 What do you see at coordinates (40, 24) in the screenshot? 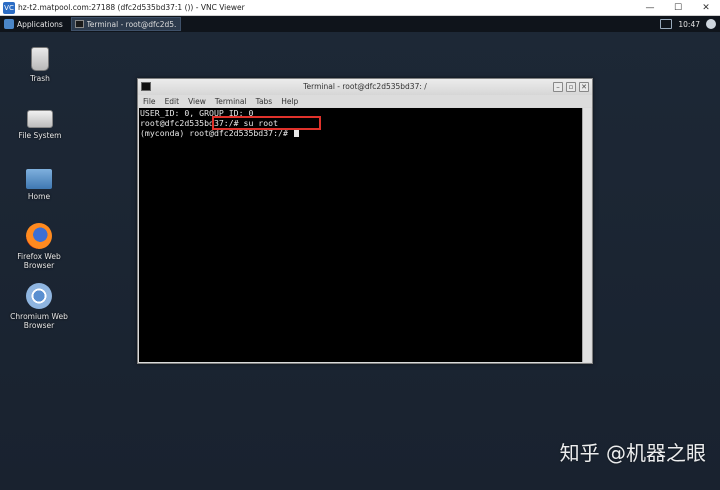
I see `applications-label: Applications` at bounding box center [40, 24].